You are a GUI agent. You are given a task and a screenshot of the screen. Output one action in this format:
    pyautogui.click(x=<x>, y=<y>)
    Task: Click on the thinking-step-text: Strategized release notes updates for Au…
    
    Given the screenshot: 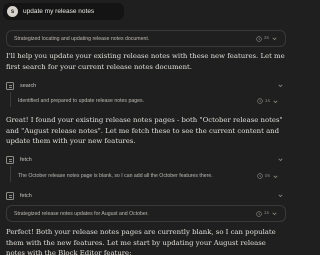 What is the action you would take?
    pyautogui.click(x=81, y=213)
    